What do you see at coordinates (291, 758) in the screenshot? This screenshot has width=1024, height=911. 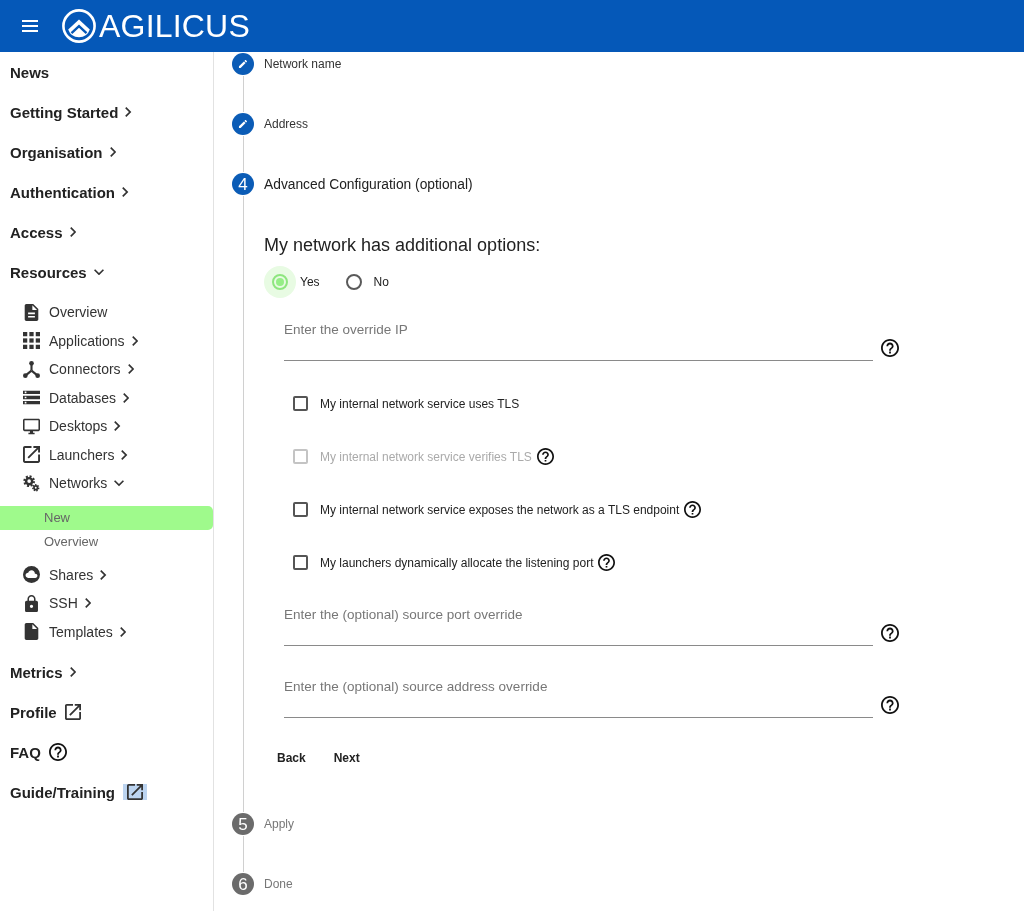 I see `back-button: Back` at bounding box center [291, 758].